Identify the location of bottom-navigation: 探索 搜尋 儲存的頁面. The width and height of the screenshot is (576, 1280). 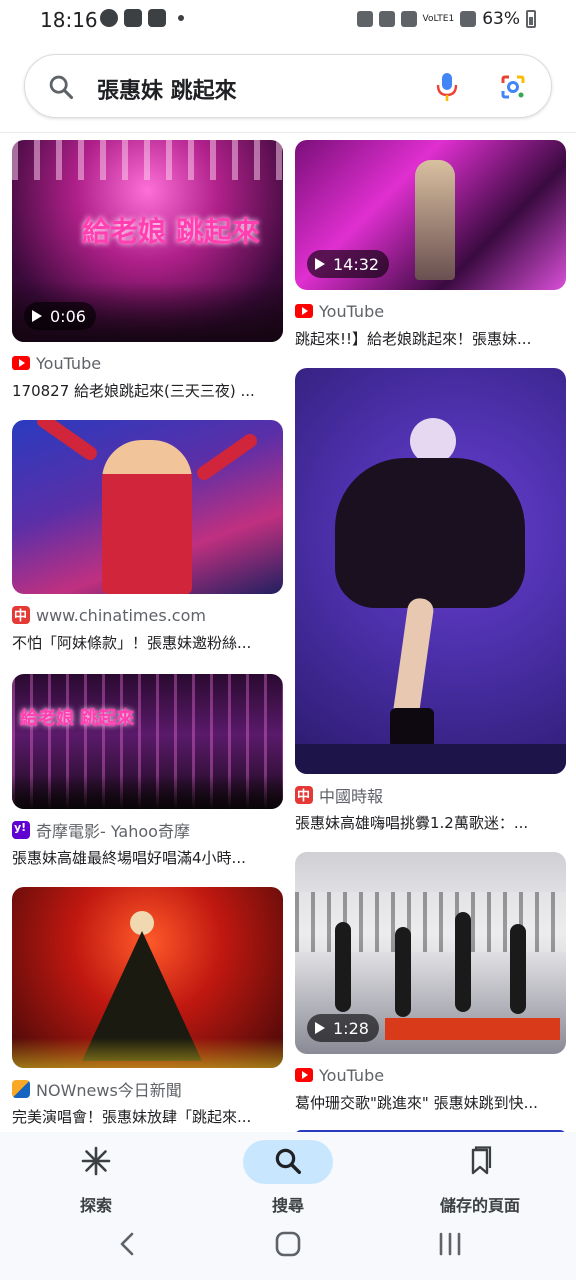
(288, 1206).